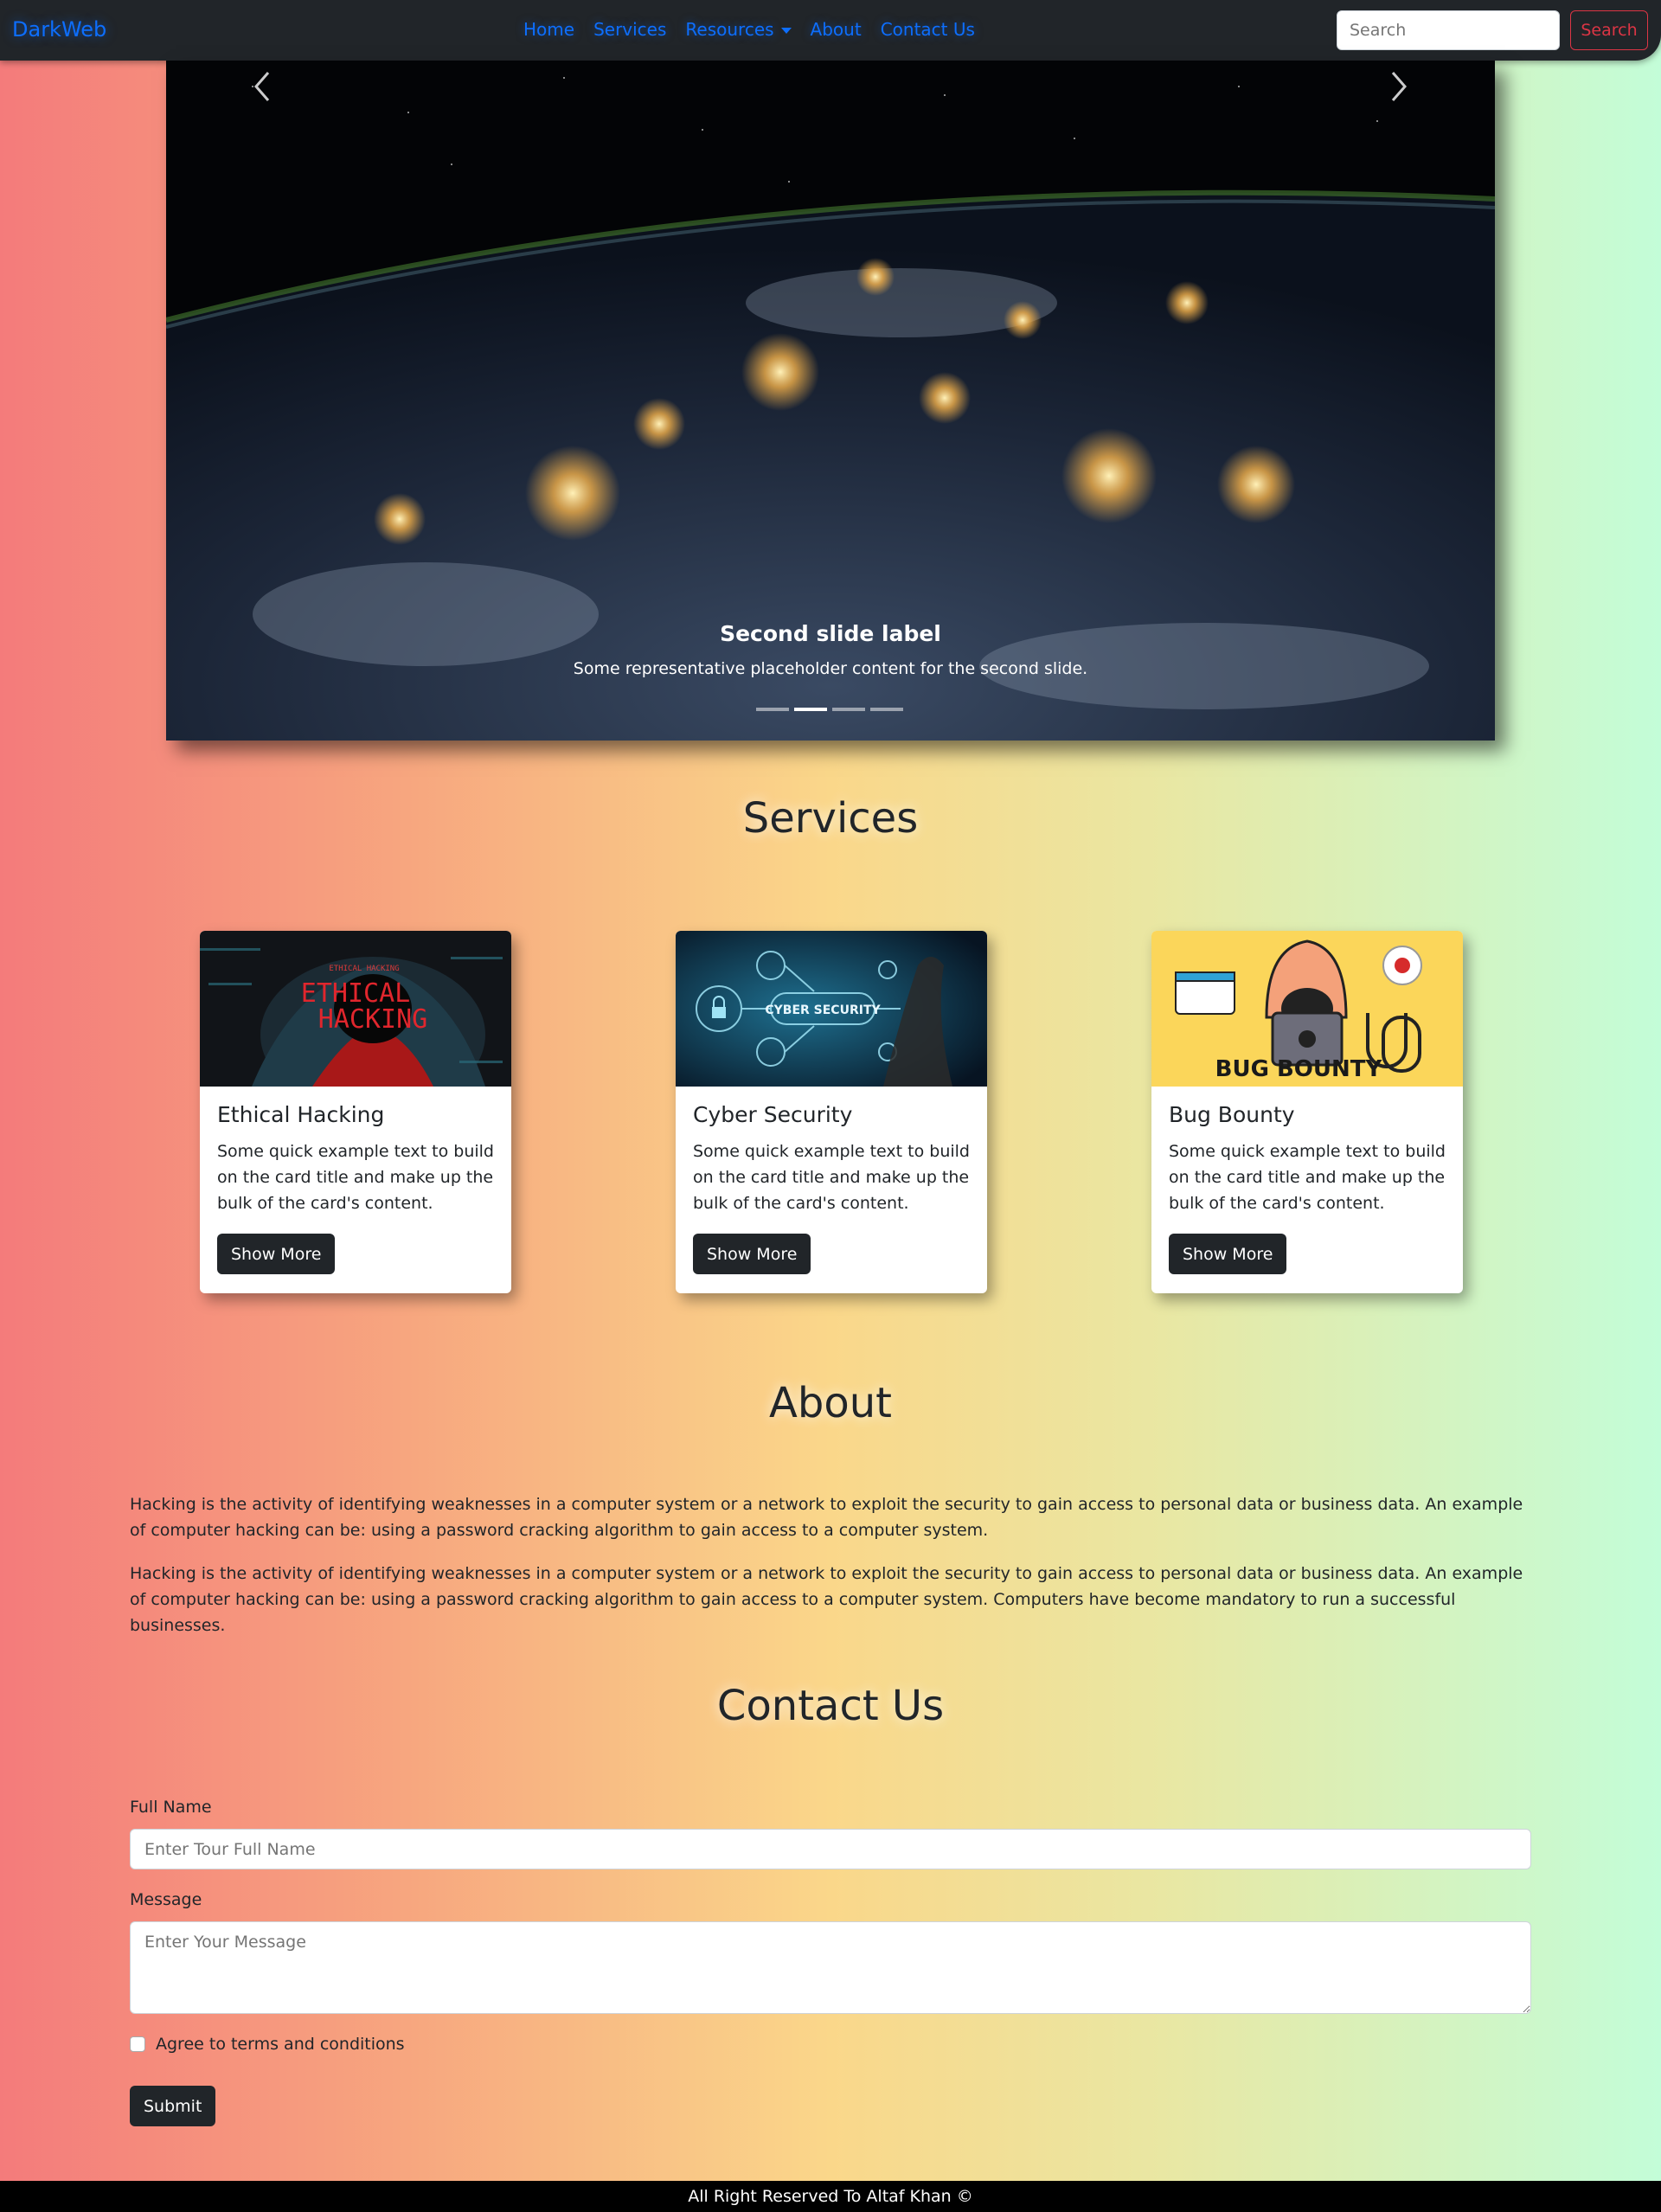 The image size is (1661, 2212). I want to click on services-heading: Services, so click(831, 818).